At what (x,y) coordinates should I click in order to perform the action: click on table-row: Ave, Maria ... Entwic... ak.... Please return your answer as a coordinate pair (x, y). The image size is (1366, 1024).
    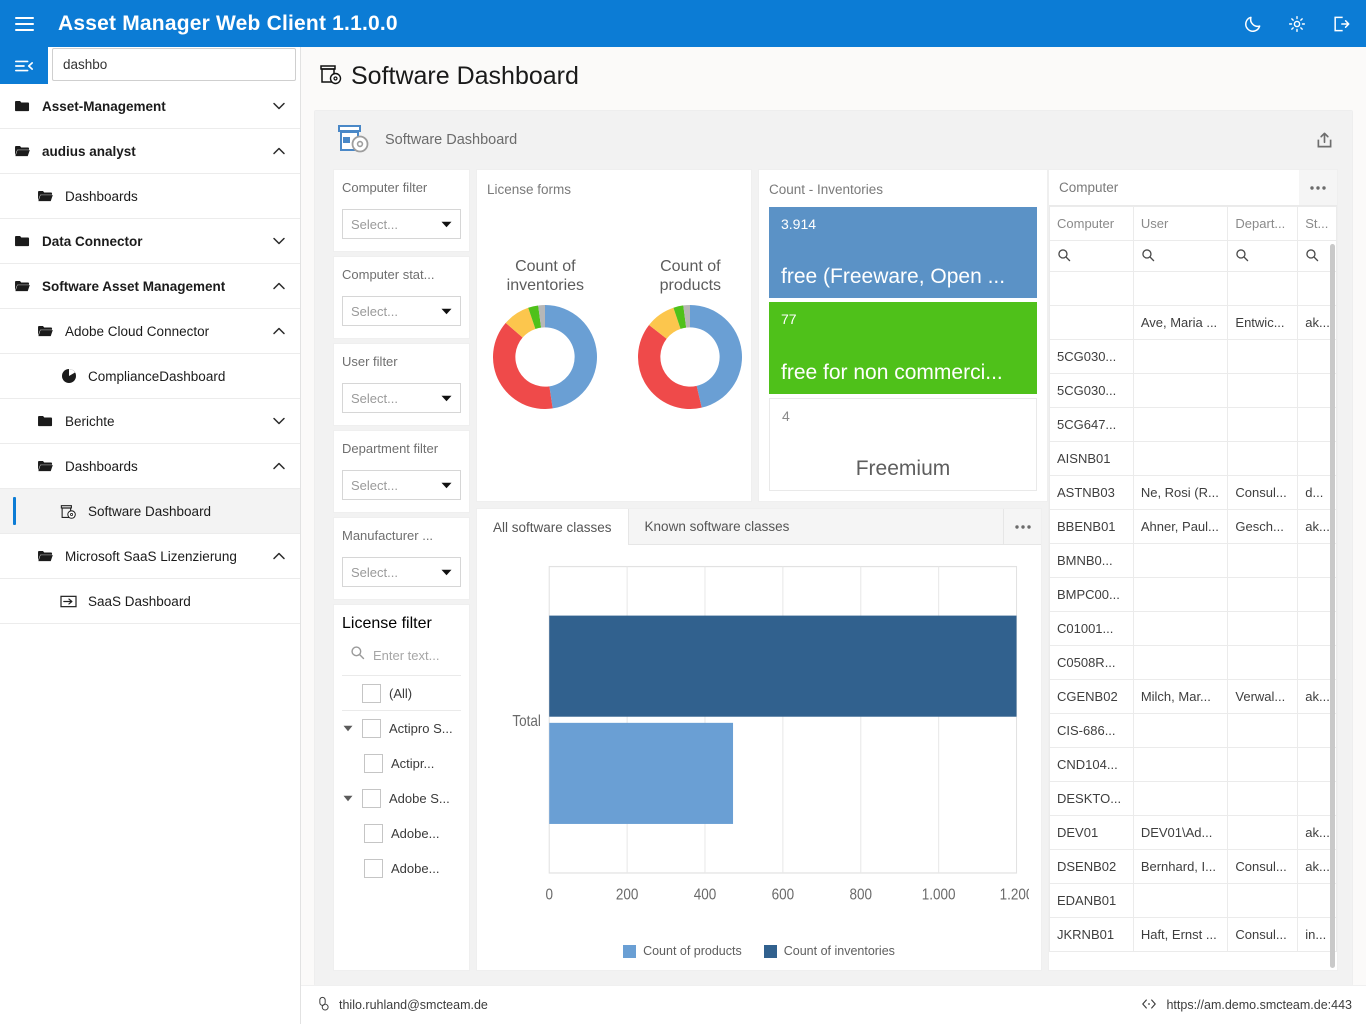
    Looking at the image, I should click on (1193, 322).